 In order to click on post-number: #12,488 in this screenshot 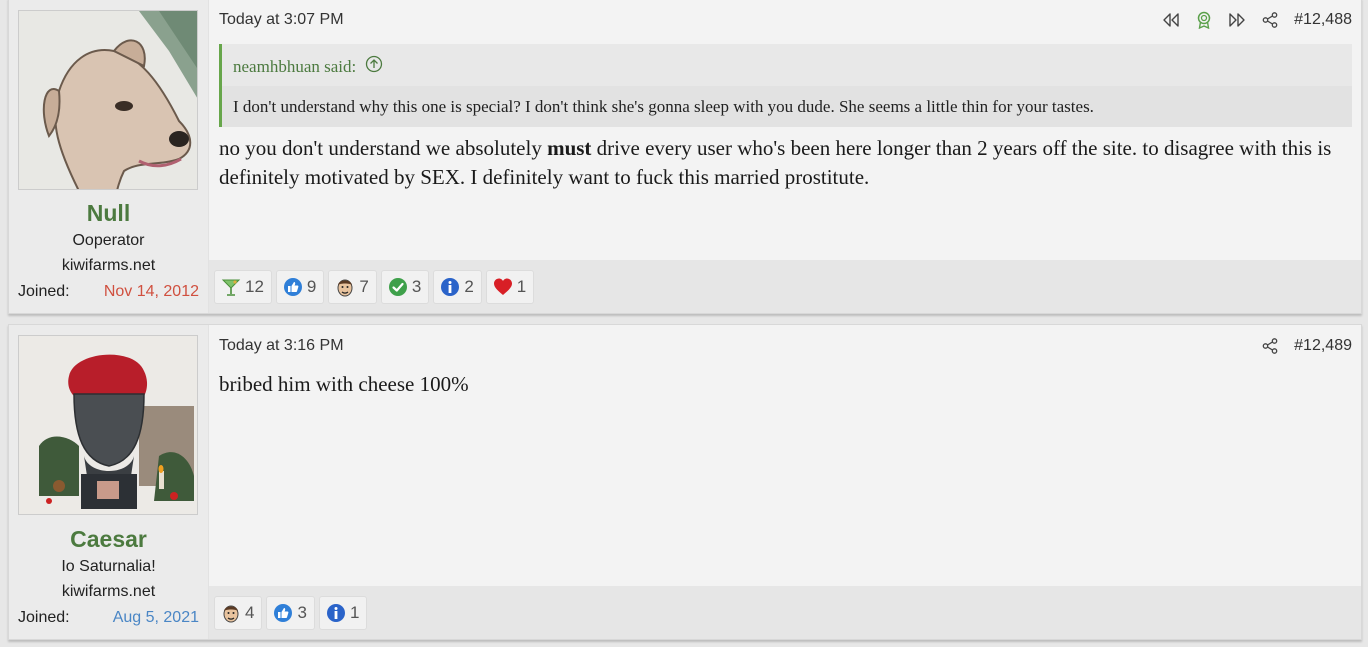, I will do `click(1323, 20)`.